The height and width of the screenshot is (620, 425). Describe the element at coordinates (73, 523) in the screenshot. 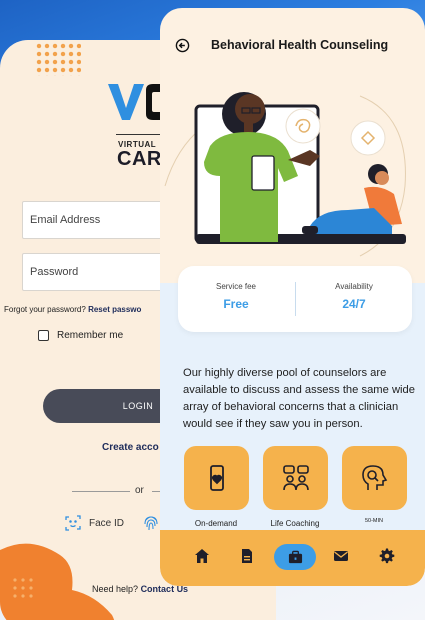

I see `face-id-icon` at that location.